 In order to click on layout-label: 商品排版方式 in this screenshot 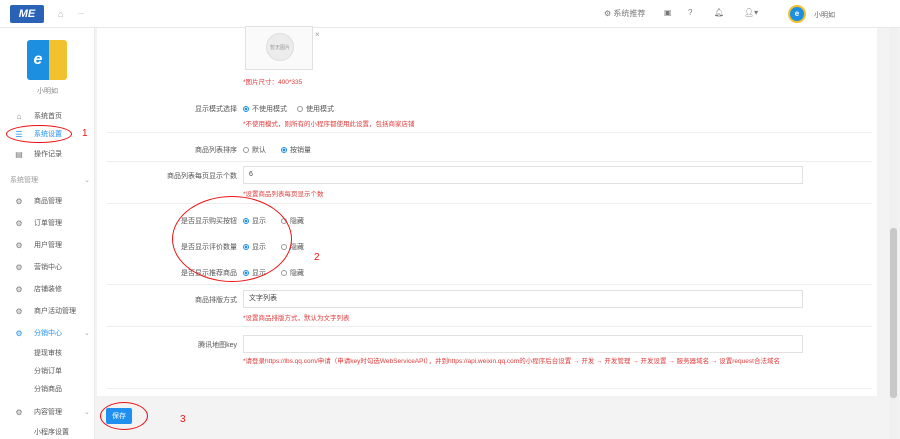, I will do `click(216, 300)`.